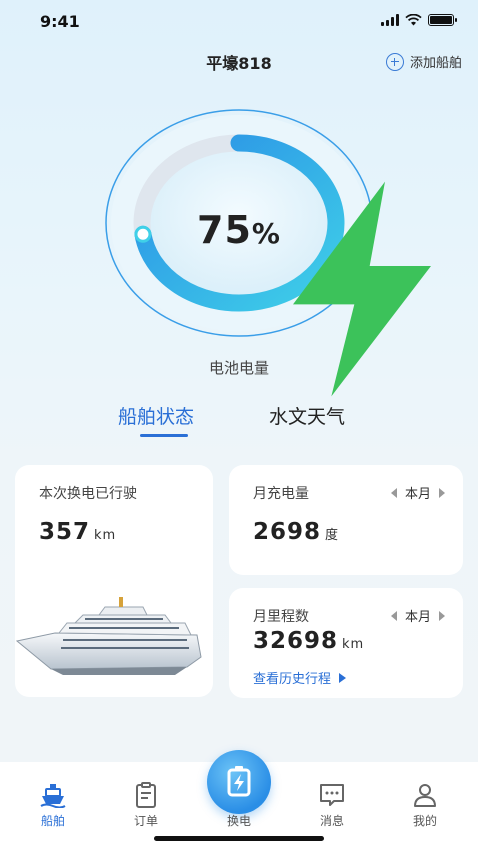 The width and height of the screenshot is (478, 850). I want to click on tabbar-label: 消息, so click(331, 821).